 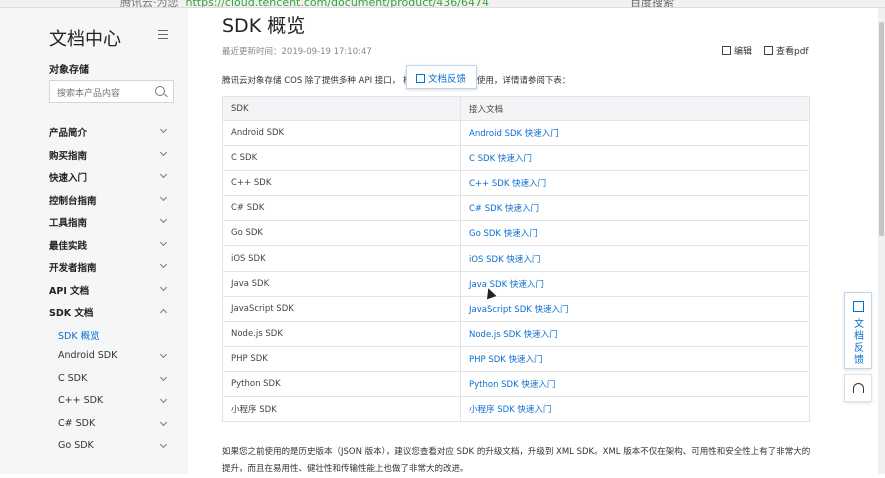 I want to click on quickstart-link: Node.js SDK 快速入门, so click(x=635, y=333).